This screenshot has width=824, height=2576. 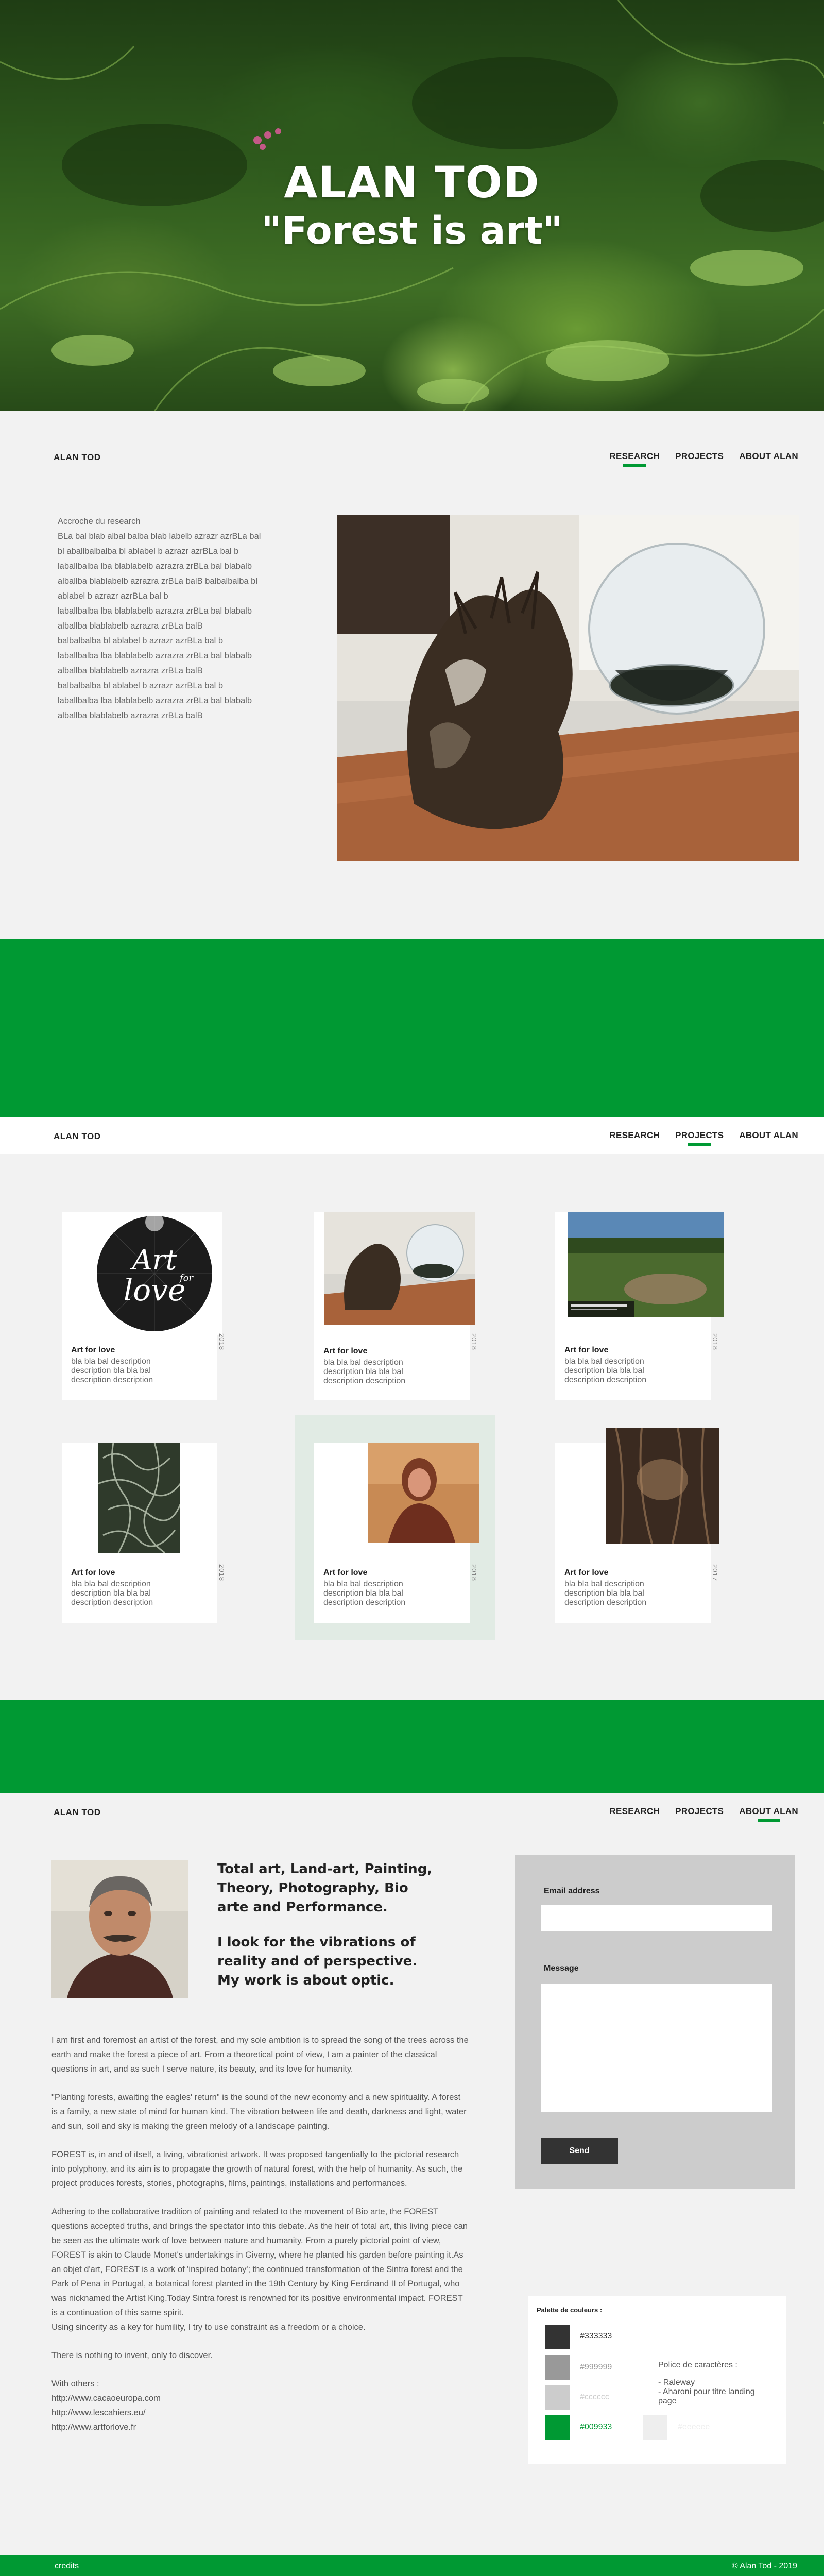 What do you see at coordinates (260, 2398) in the screenshot?
I see `external-link: http://www.cacaoeuropa.com` at bounding box center [260, 2398].